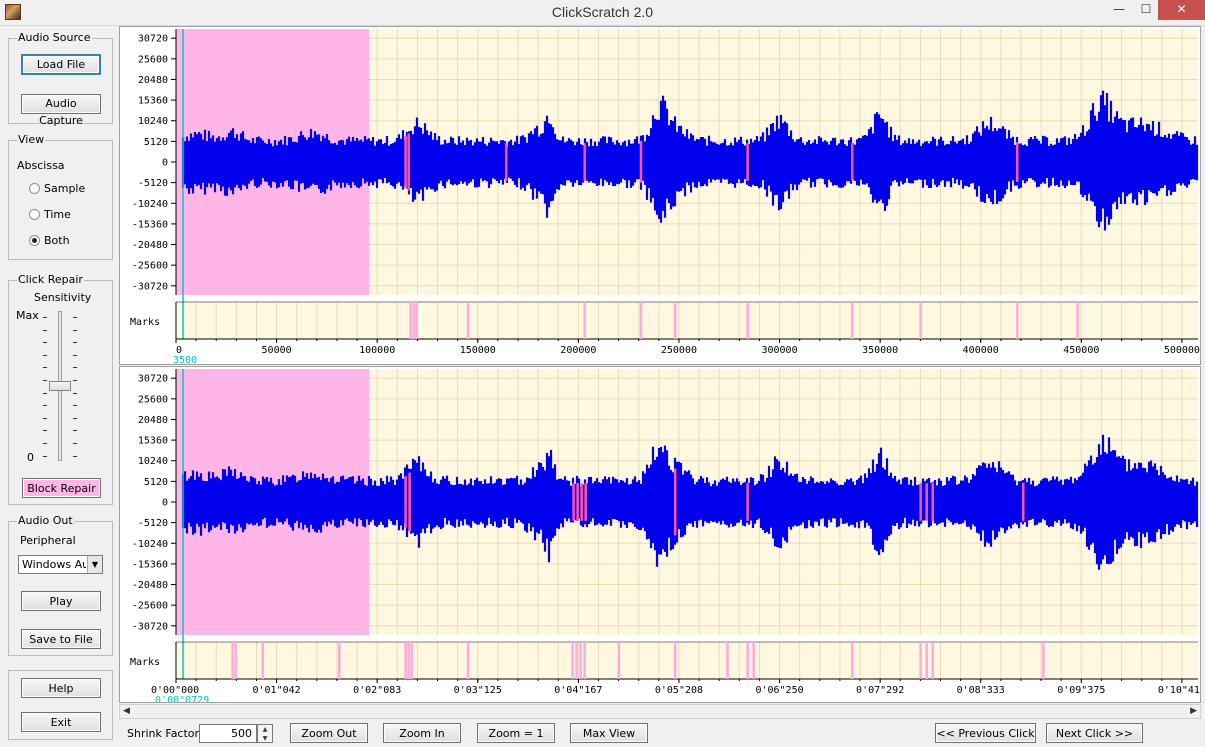 This screenshot has width=1205, height=747. Describe the element at coordinates (30, 457) in the screenshot. I see `min-label: 0` at that location.